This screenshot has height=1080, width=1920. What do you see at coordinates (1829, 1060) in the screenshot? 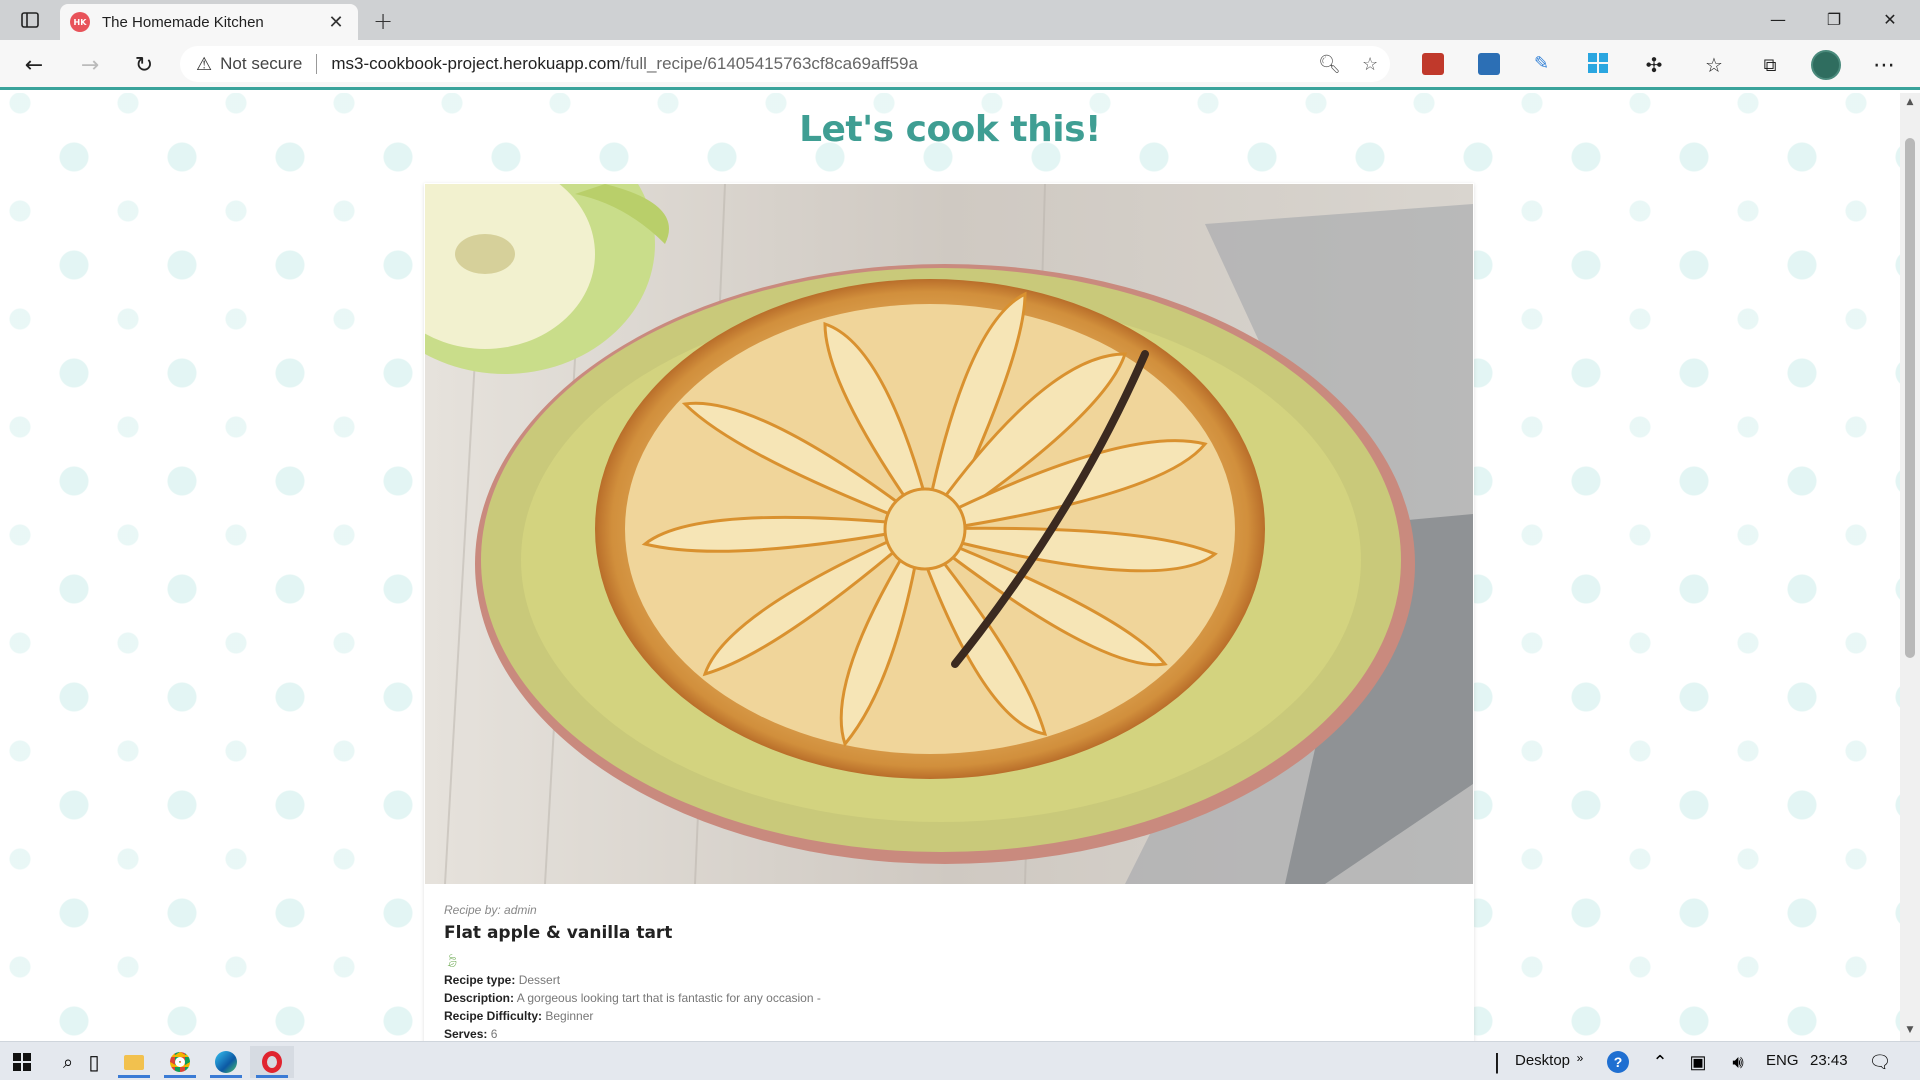
I see `clock-time: 23:43` at bounding box center [1829, 1060].